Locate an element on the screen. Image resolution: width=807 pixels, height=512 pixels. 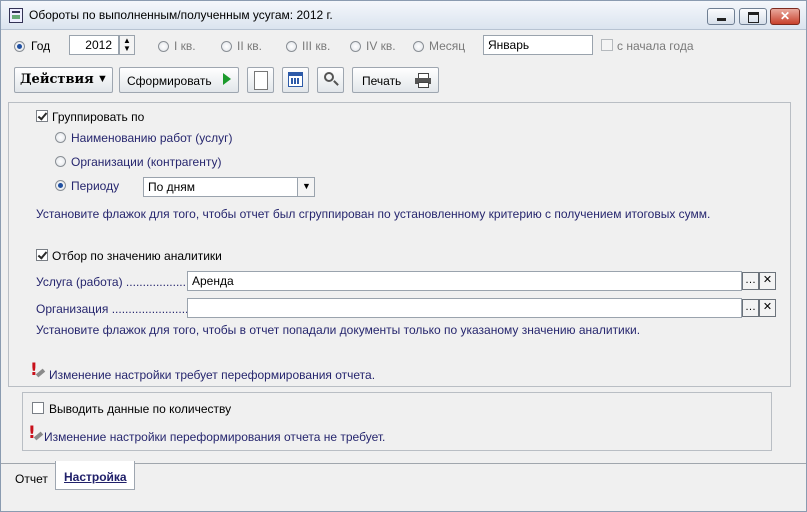
year-value: 2012 is located at coordinates (98, 45).